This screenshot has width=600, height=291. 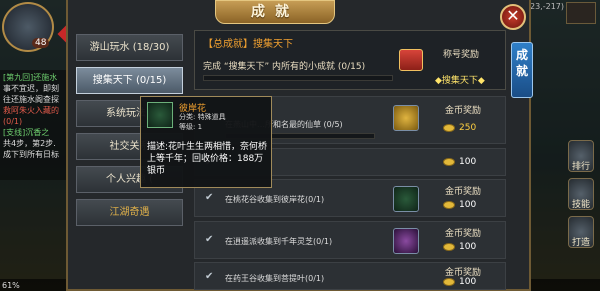 What do you see at coordinates (129, 80) in the screenshot?
I see `tab-collect: 搜集天下 (0/15)` at bounding box center [129, 80].